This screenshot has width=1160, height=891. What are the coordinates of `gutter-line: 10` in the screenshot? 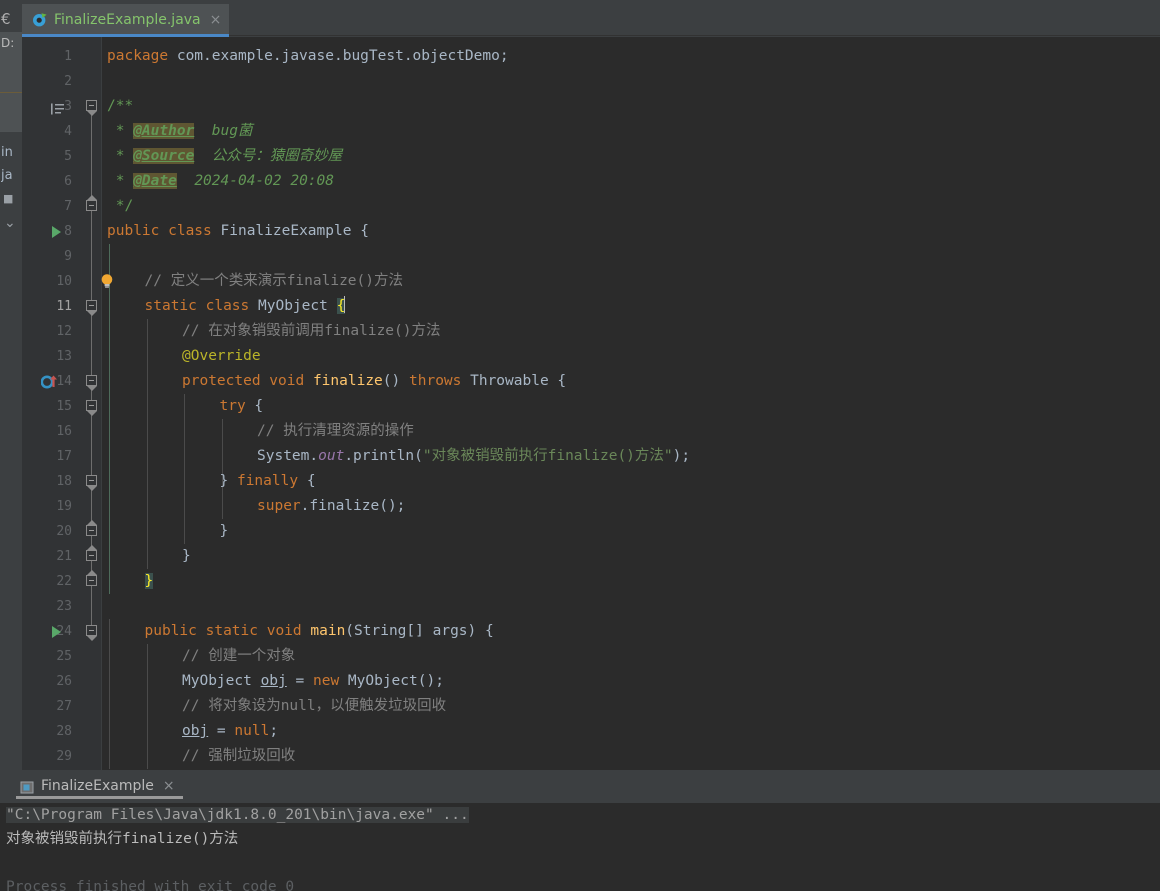 It's located at (67, 281).